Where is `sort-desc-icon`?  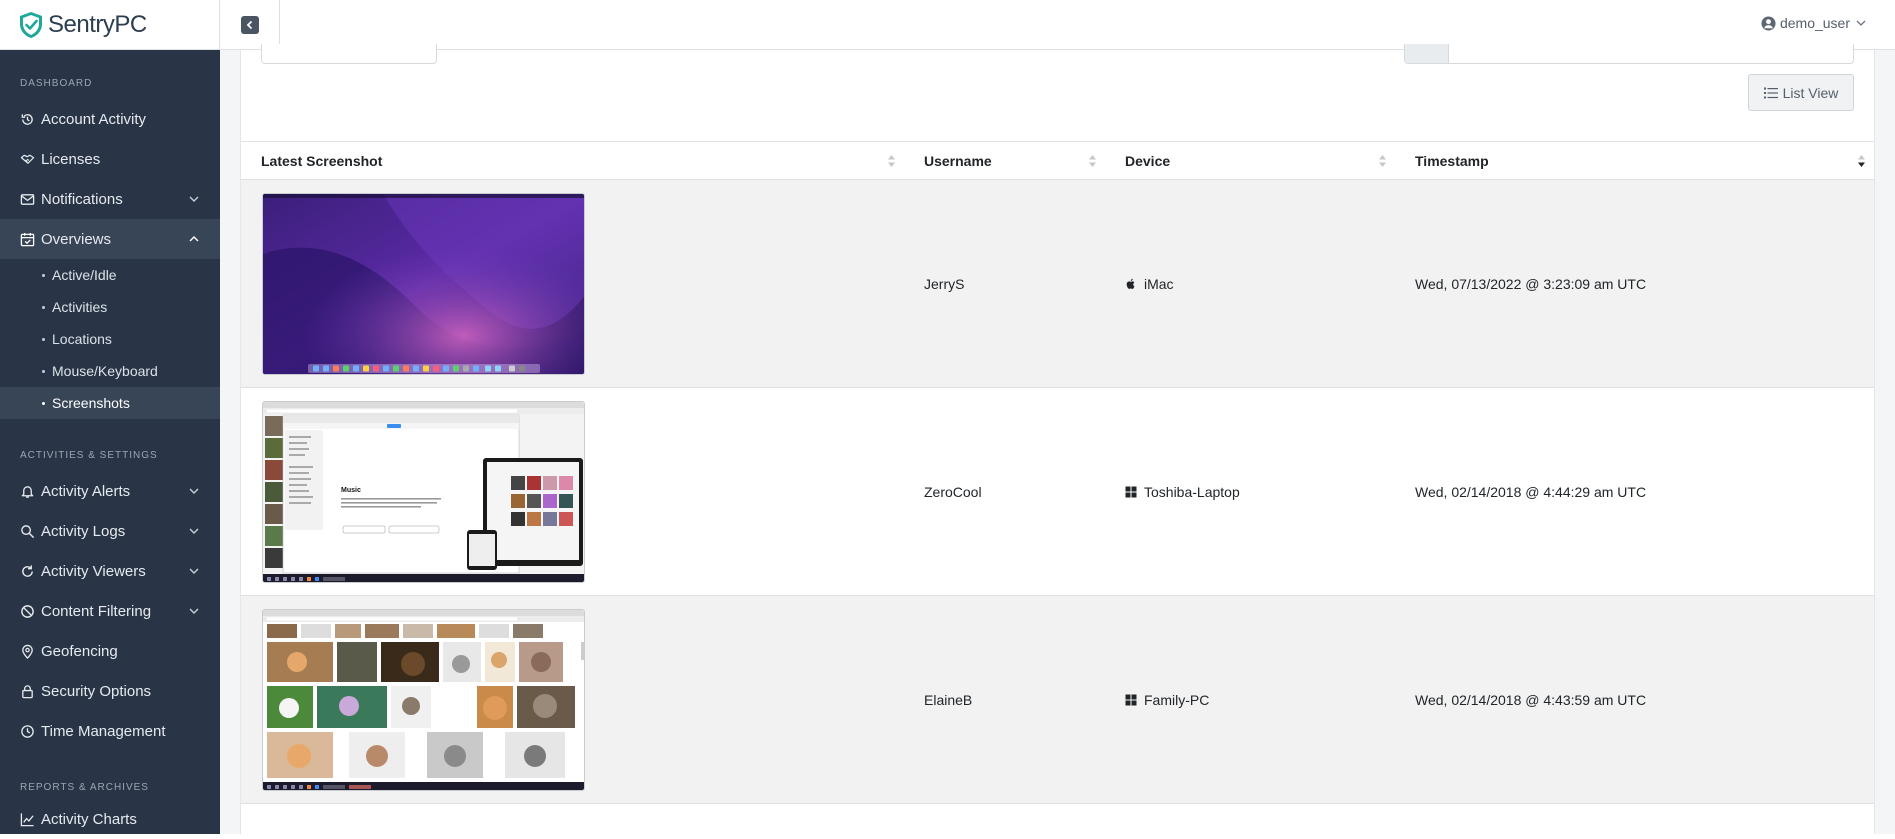
sort-desc-icon is located at coordinates (1861, 161).